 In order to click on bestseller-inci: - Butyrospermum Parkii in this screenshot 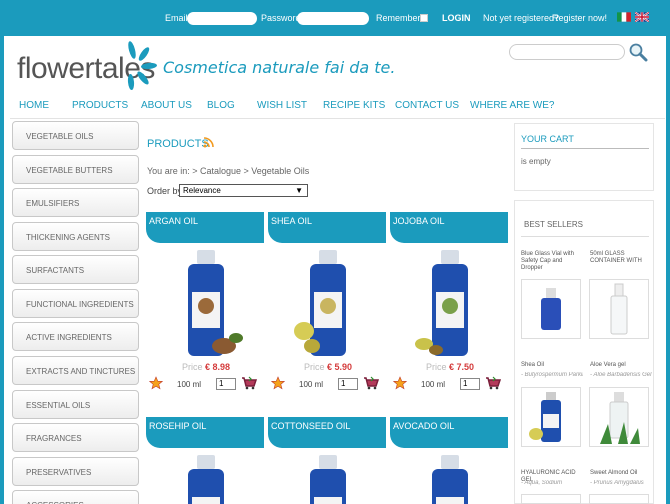, I will do `click(552, 375)`.